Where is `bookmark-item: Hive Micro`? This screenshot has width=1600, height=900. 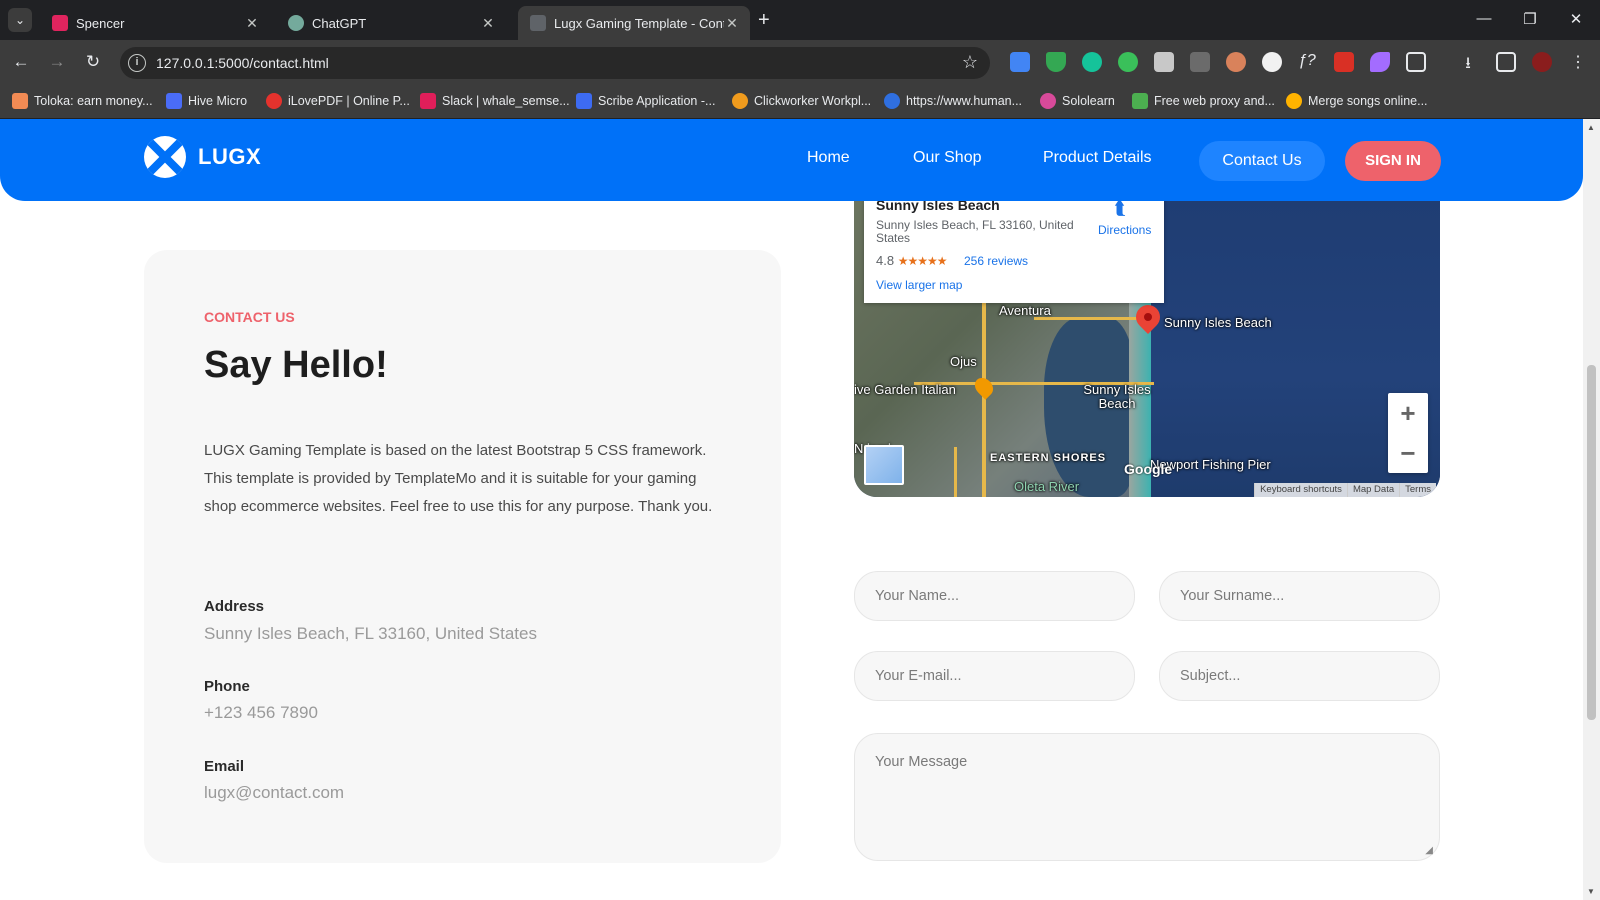 bookmark-item: Hive Micro is located at coordinates (206, 101).